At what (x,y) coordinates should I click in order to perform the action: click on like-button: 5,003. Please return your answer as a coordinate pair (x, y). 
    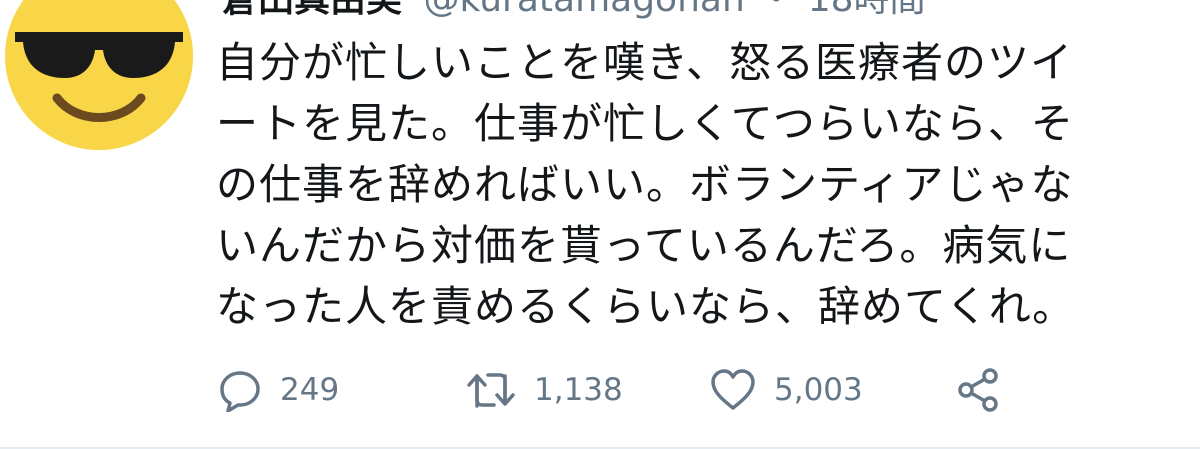
    Looking at the image, I should click on (786, 390).